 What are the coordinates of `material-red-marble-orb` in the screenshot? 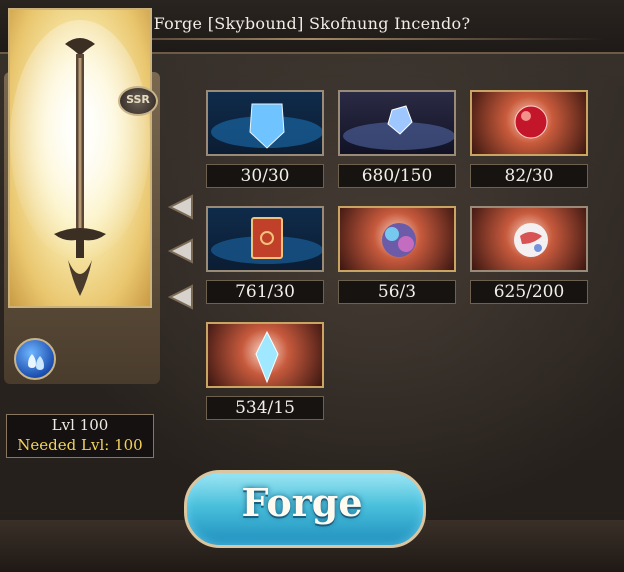 It's located at (529, 239).